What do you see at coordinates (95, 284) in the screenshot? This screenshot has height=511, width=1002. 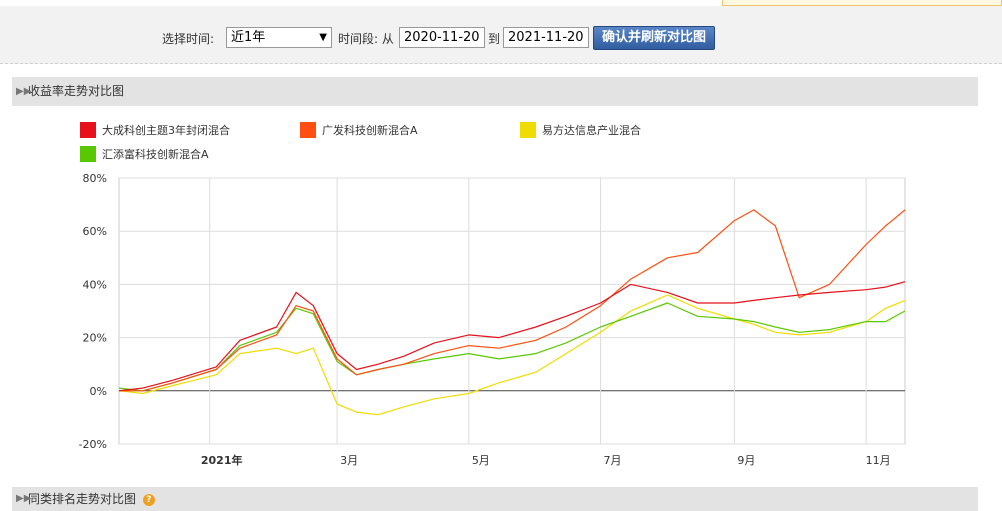 I see `y-tick-label: 40%` at bounding box center [95, 284].